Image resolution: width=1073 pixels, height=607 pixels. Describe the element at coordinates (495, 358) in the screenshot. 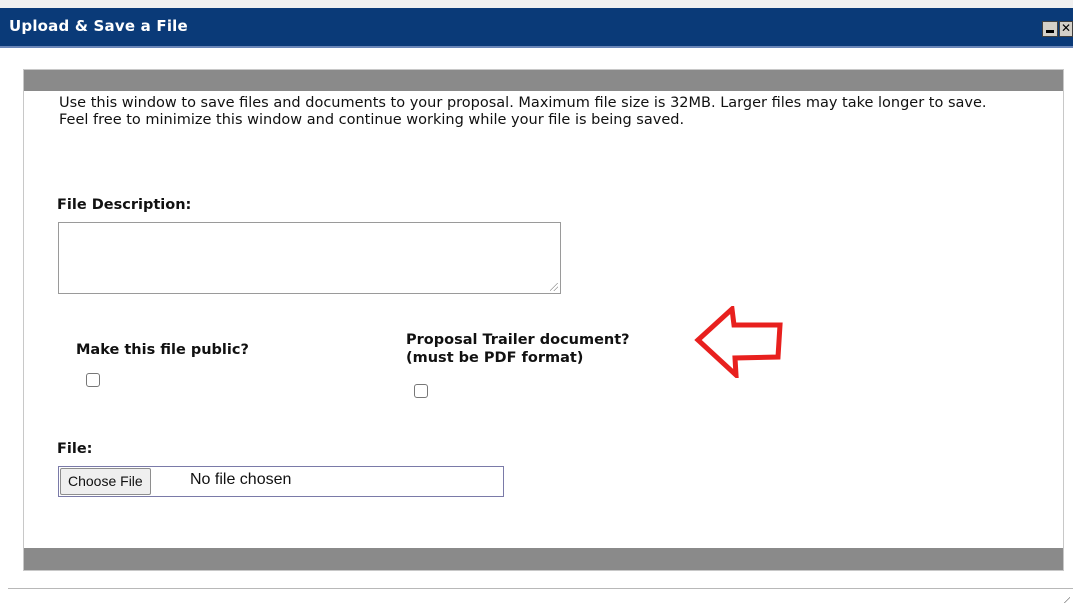

I see `proposal-trailer-label-line2: (must be PDF format)` at that location.